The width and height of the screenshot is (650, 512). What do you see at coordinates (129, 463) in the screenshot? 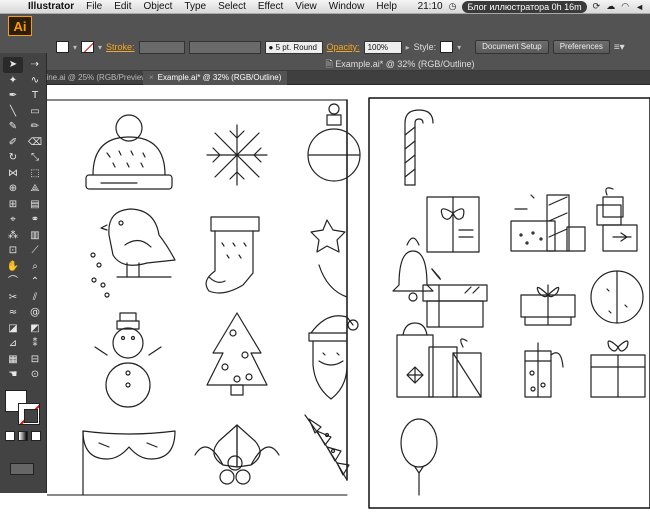
I see `masquerade-mask-icon` at bounding box center [129, 463].